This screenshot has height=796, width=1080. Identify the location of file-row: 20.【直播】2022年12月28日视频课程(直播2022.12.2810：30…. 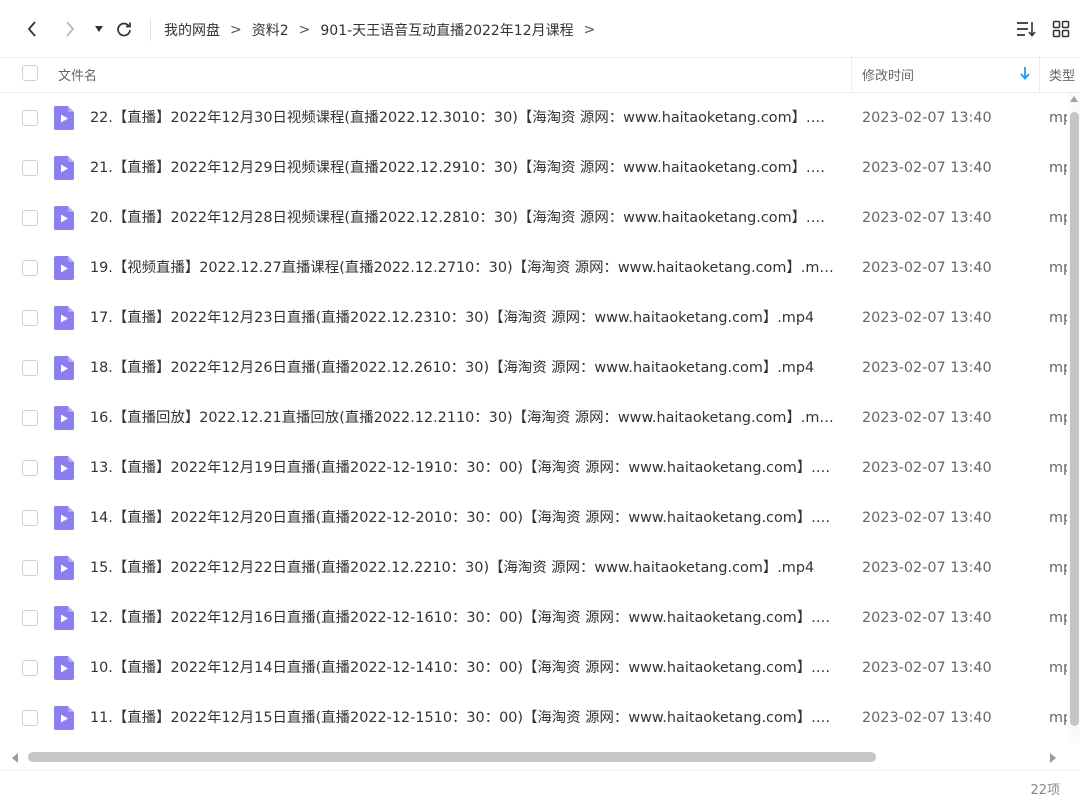
(535, 218).